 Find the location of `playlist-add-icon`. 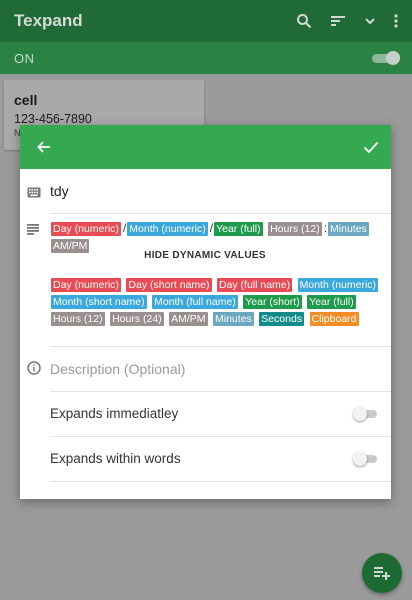

playlist-add-icon is located at coordinates (382, 573).